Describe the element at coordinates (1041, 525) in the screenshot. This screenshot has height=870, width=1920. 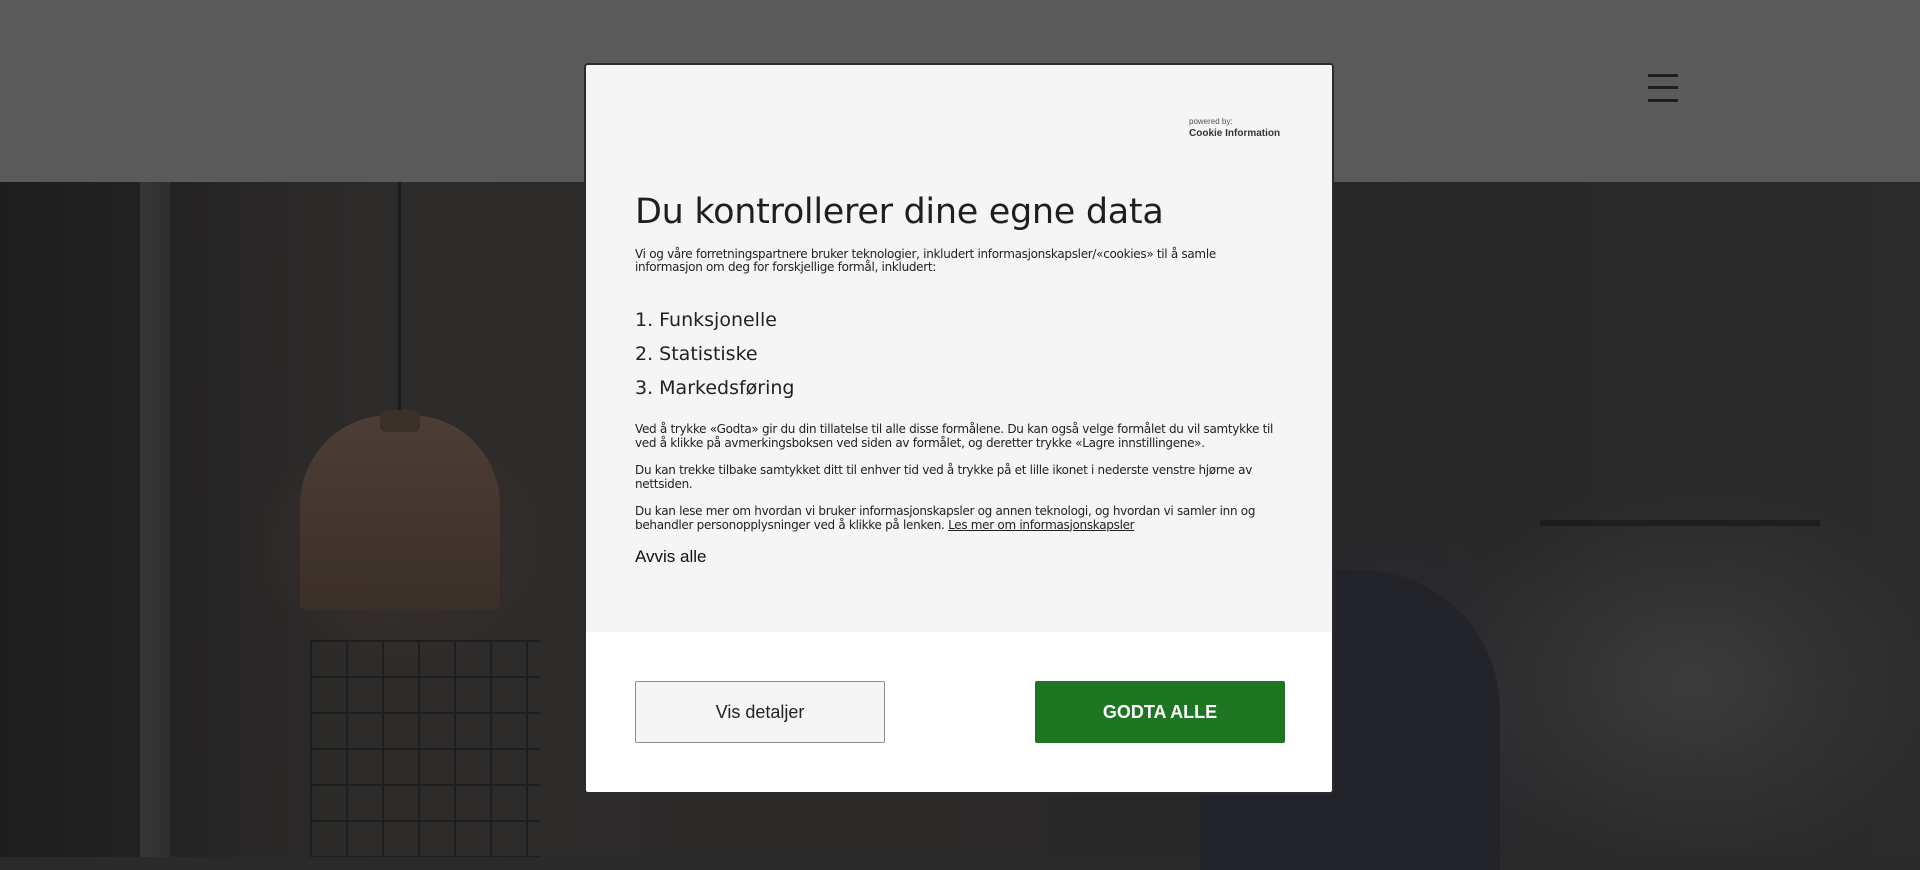
I see `read-more-link: Les mer om informasjonskapsler` at that location.